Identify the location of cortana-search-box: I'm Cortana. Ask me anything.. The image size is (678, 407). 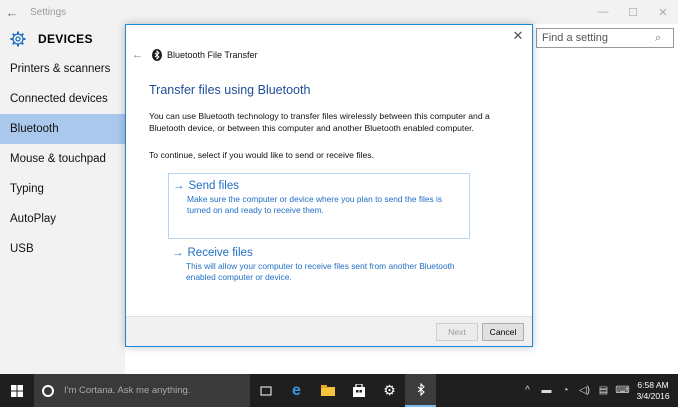
(142, 390).